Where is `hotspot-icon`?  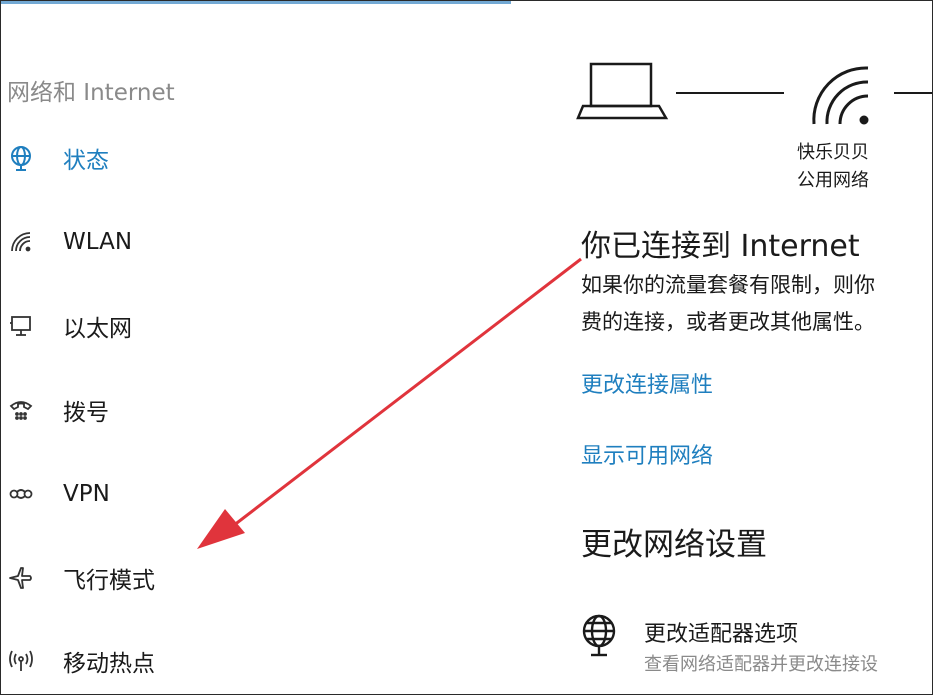
hotspot-icon is located at coordinates (21, 661).